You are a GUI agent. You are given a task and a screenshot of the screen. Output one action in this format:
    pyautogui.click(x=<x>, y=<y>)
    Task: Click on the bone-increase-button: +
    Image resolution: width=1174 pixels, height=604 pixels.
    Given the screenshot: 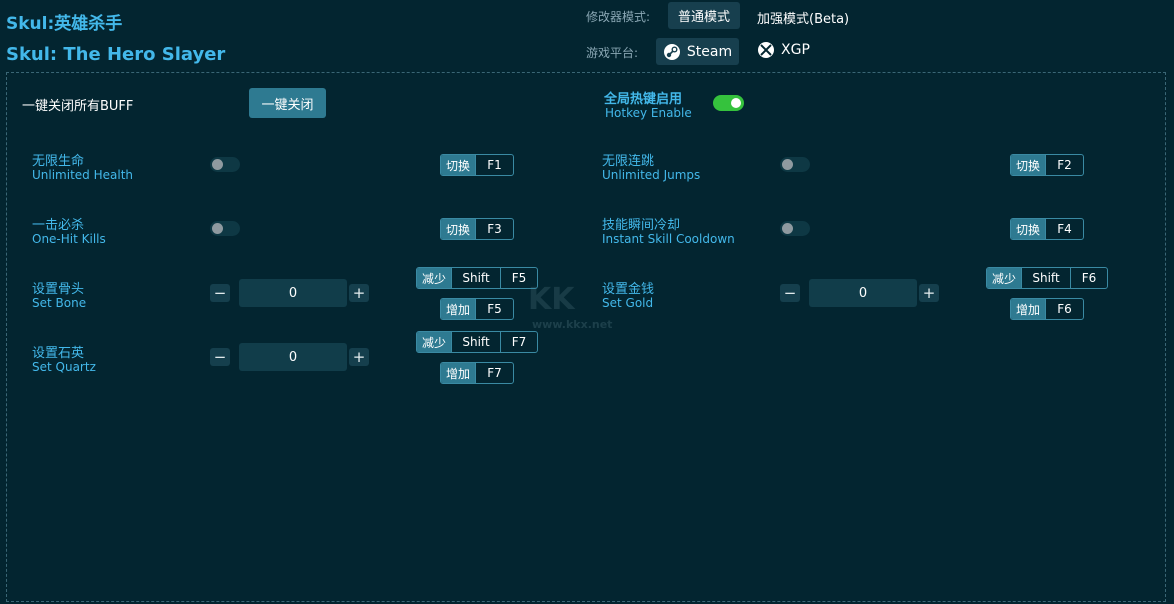 What is the action you would take?
    pyautogui.click(x=359, y=293)
    